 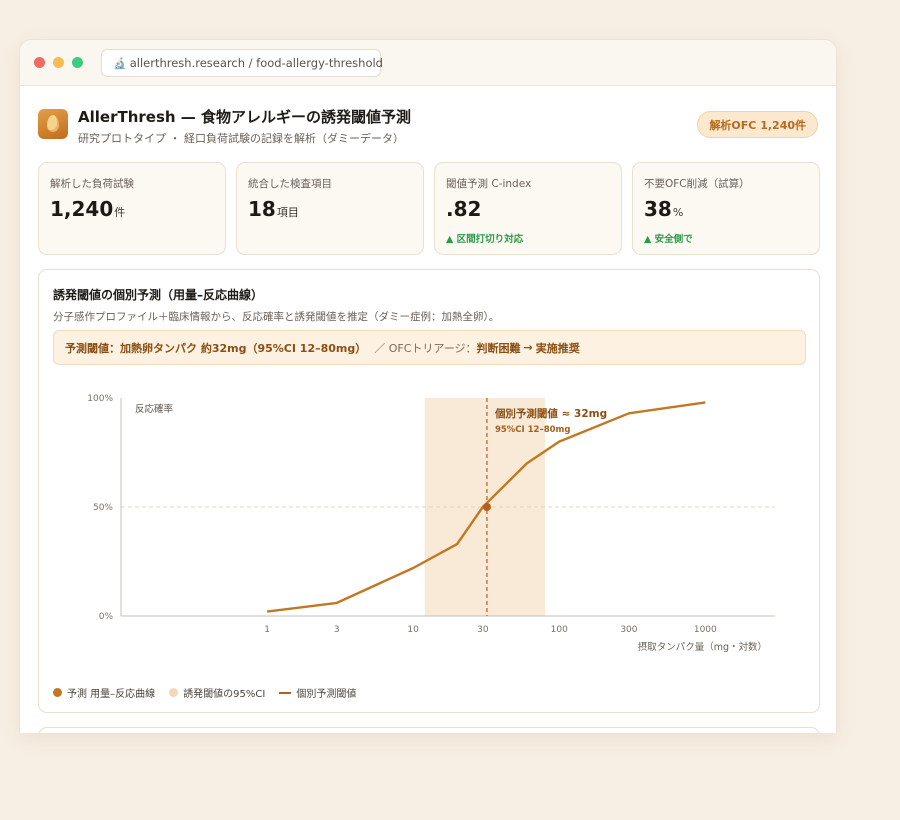 I want to click on app-logo, so click(x=53, y=124).